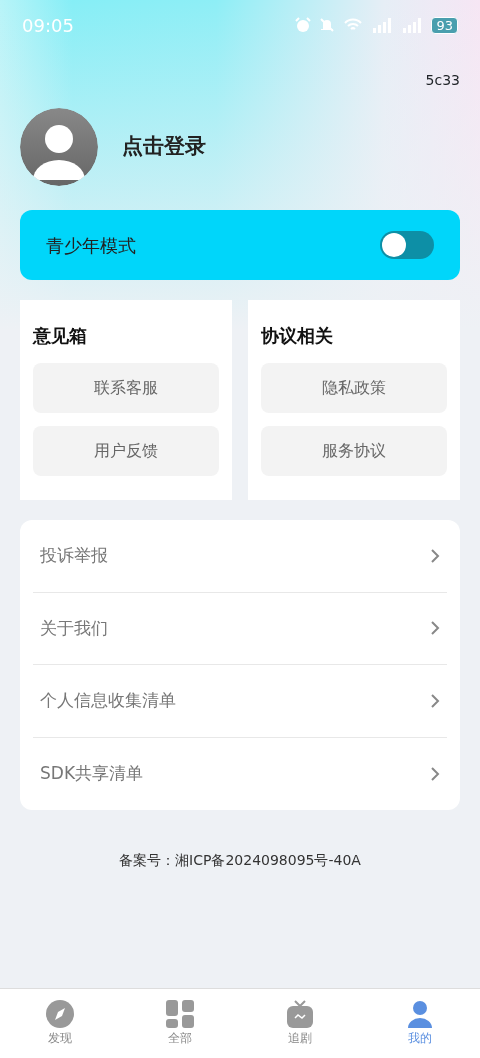 Image resolution: width=480 pixels, height=1058 pixels. What do you see at coordinates (382, 25) in the screenshot?
I see `signal-icon` at bounding box center [382, 25].